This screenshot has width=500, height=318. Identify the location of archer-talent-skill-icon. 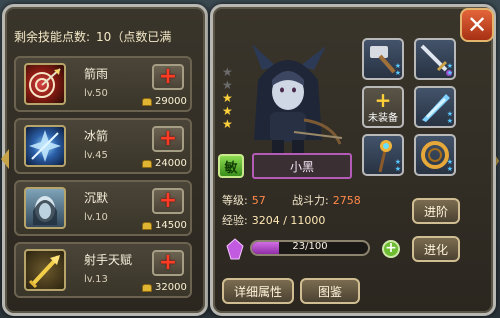
(45, 270).